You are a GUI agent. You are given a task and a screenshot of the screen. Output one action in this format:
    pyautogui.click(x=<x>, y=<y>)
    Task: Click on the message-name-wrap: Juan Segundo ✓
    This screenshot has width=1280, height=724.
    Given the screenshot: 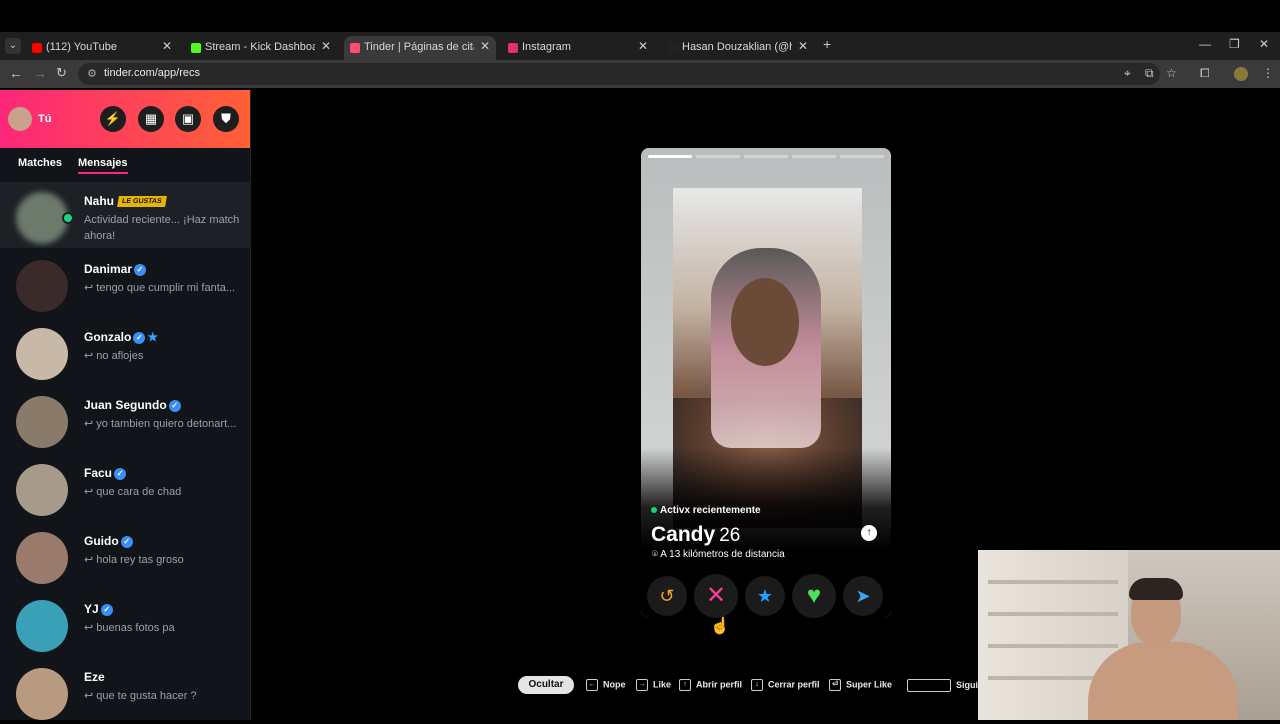 What is the action you would take?
    pyautogui.click(x=132, y=405)
    